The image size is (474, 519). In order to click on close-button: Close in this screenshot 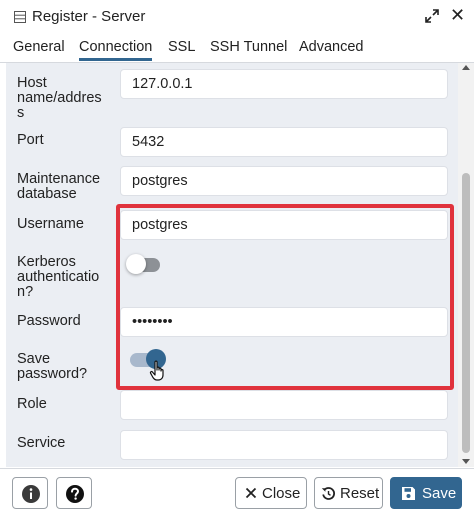, I will do `click(271, 493)`.